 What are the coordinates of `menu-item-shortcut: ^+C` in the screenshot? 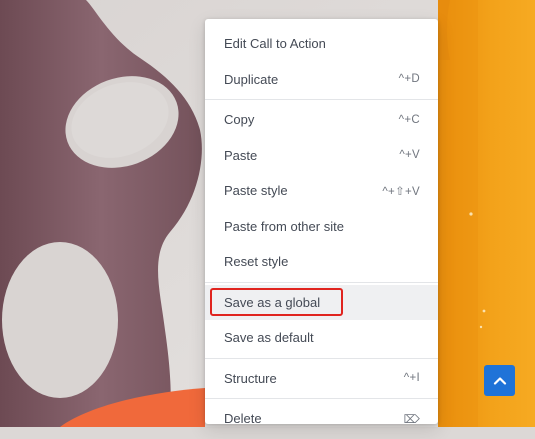 It's located at (409, 119).